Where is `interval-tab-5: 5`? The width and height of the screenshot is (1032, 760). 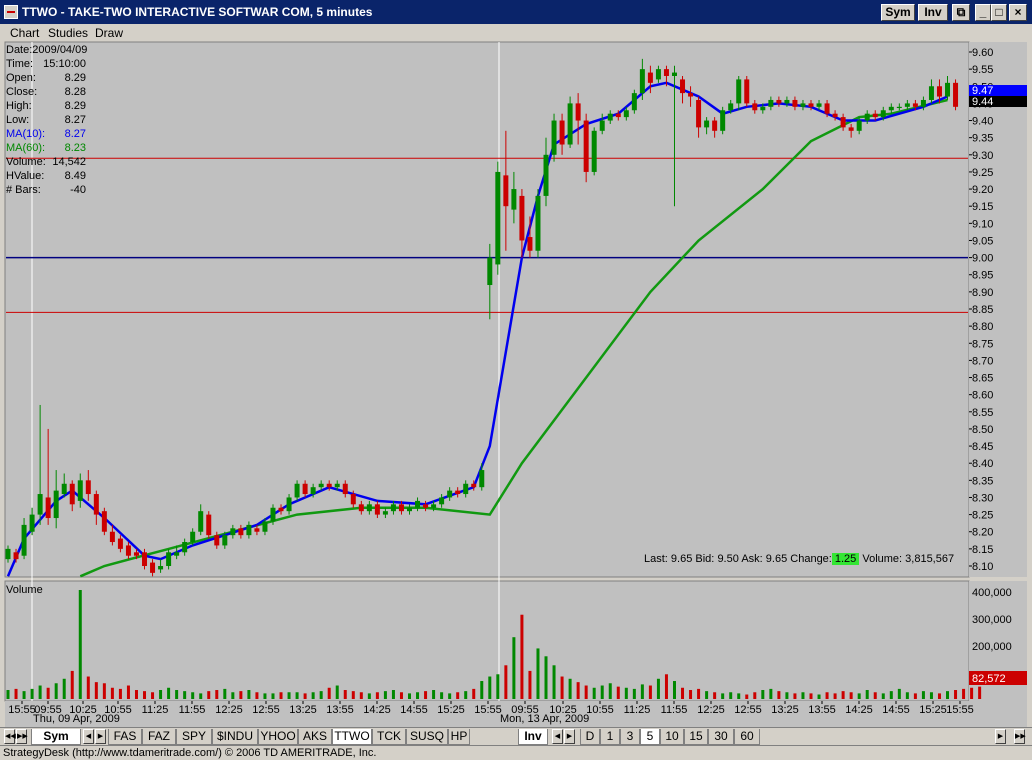 interval-tab-5: 5 is located at coordinates (650, 737).